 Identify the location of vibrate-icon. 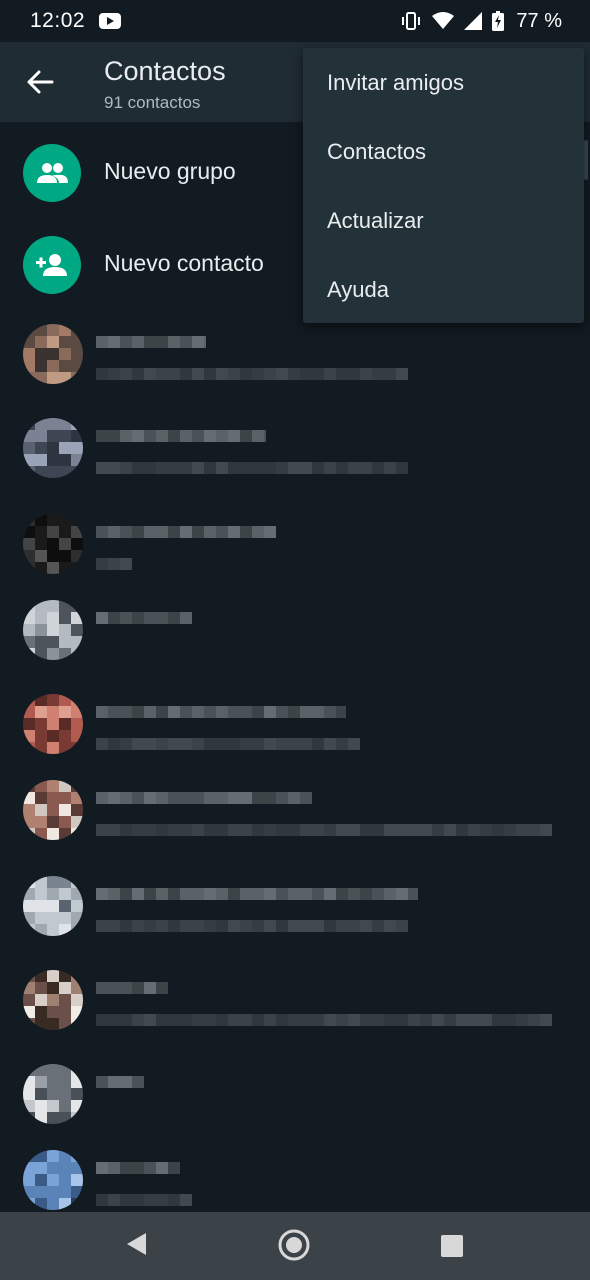
(411, 21).